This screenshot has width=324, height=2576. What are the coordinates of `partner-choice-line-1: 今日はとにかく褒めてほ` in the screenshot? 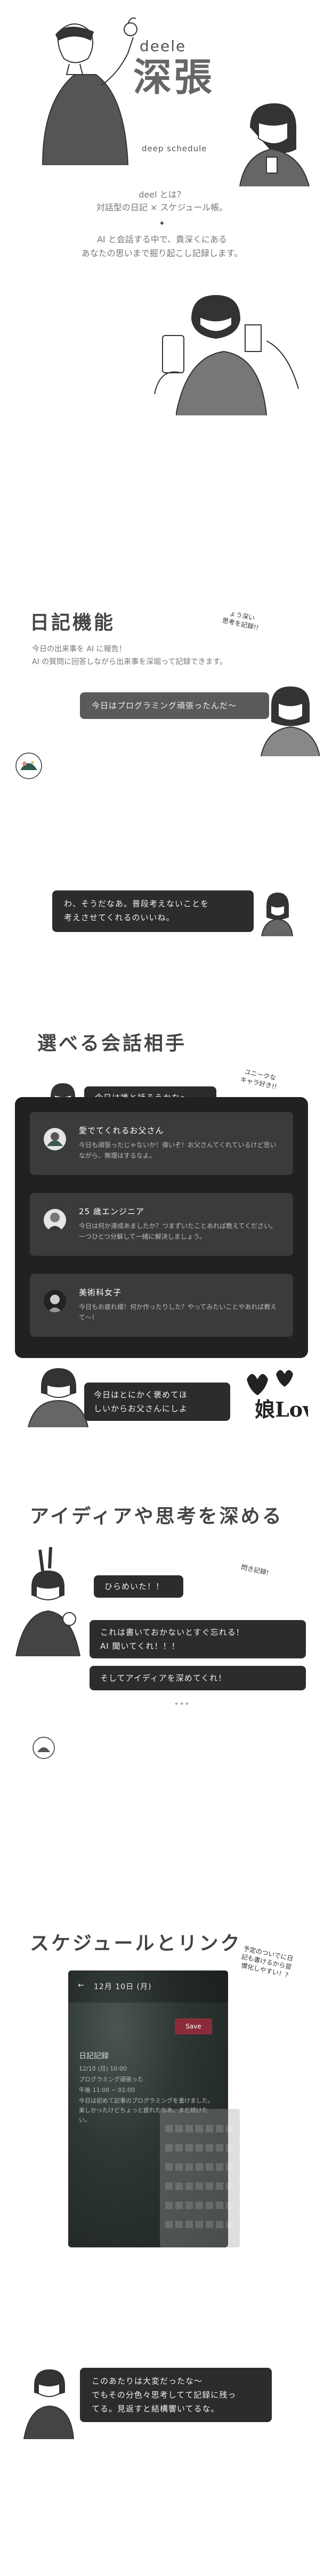 It's located at (141, 1395).